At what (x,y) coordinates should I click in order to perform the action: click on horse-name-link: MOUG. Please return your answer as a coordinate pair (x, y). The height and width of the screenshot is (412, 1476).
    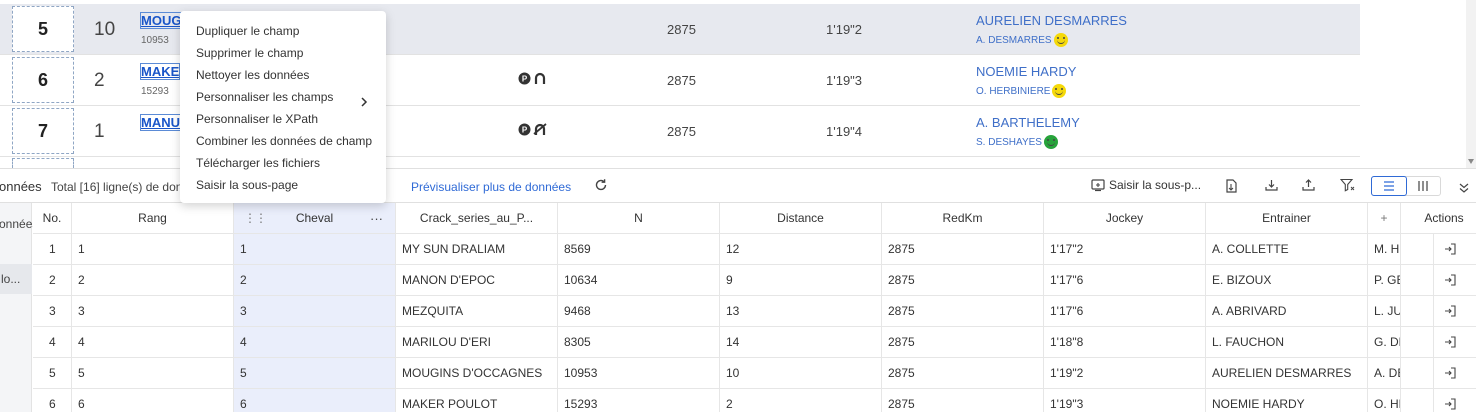
    Looking at the image, I should click on (161, 20).